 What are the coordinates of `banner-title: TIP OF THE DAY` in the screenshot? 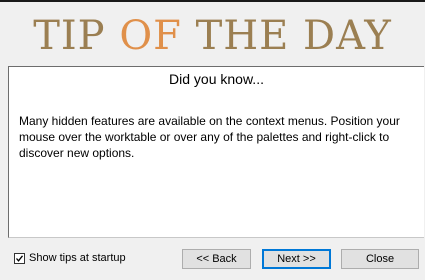 It's located at (212, 36).